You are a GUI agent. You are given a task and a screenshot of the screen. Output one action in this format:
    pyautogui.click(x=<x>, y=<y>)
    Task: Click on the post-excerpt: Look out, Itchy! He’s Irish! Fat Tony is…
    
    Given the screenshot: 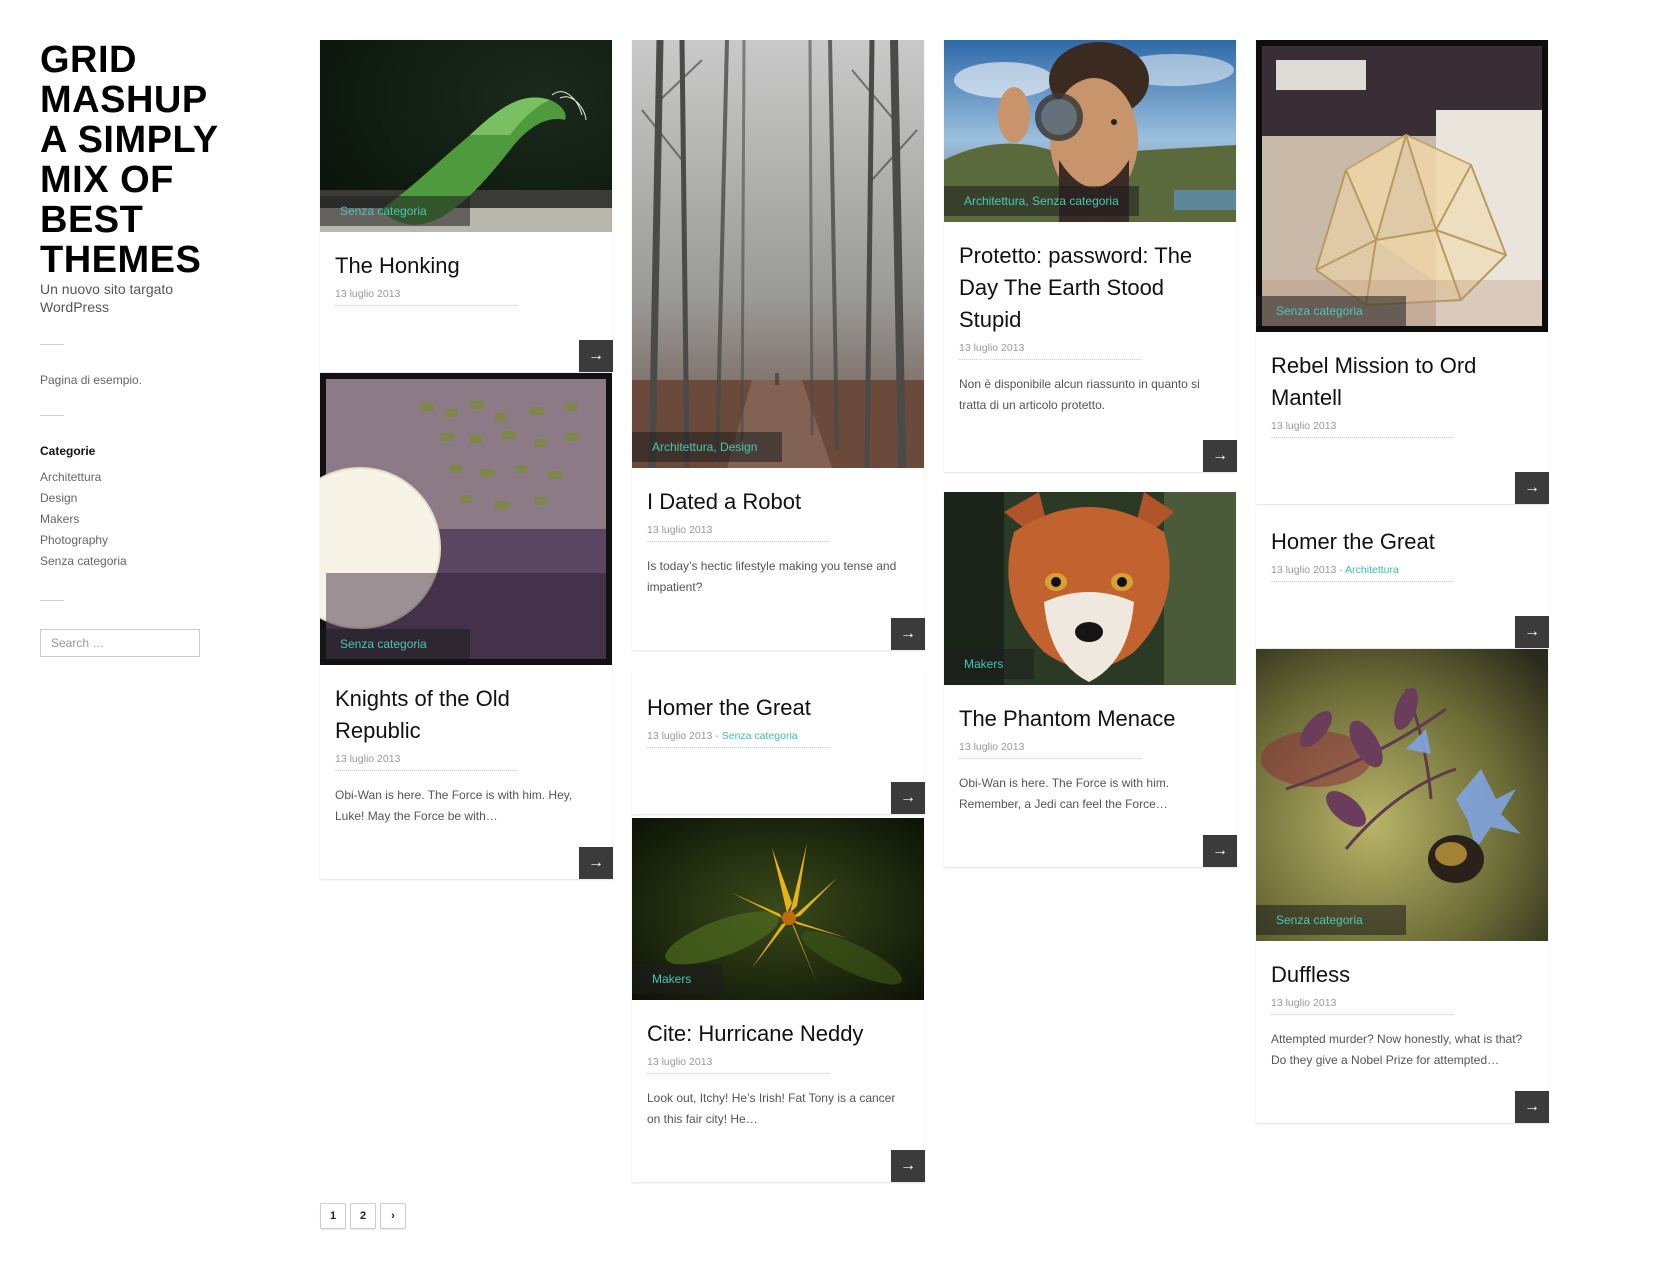 What is the action you would take?
    pyautogui.click(x=771, y=1108)
    